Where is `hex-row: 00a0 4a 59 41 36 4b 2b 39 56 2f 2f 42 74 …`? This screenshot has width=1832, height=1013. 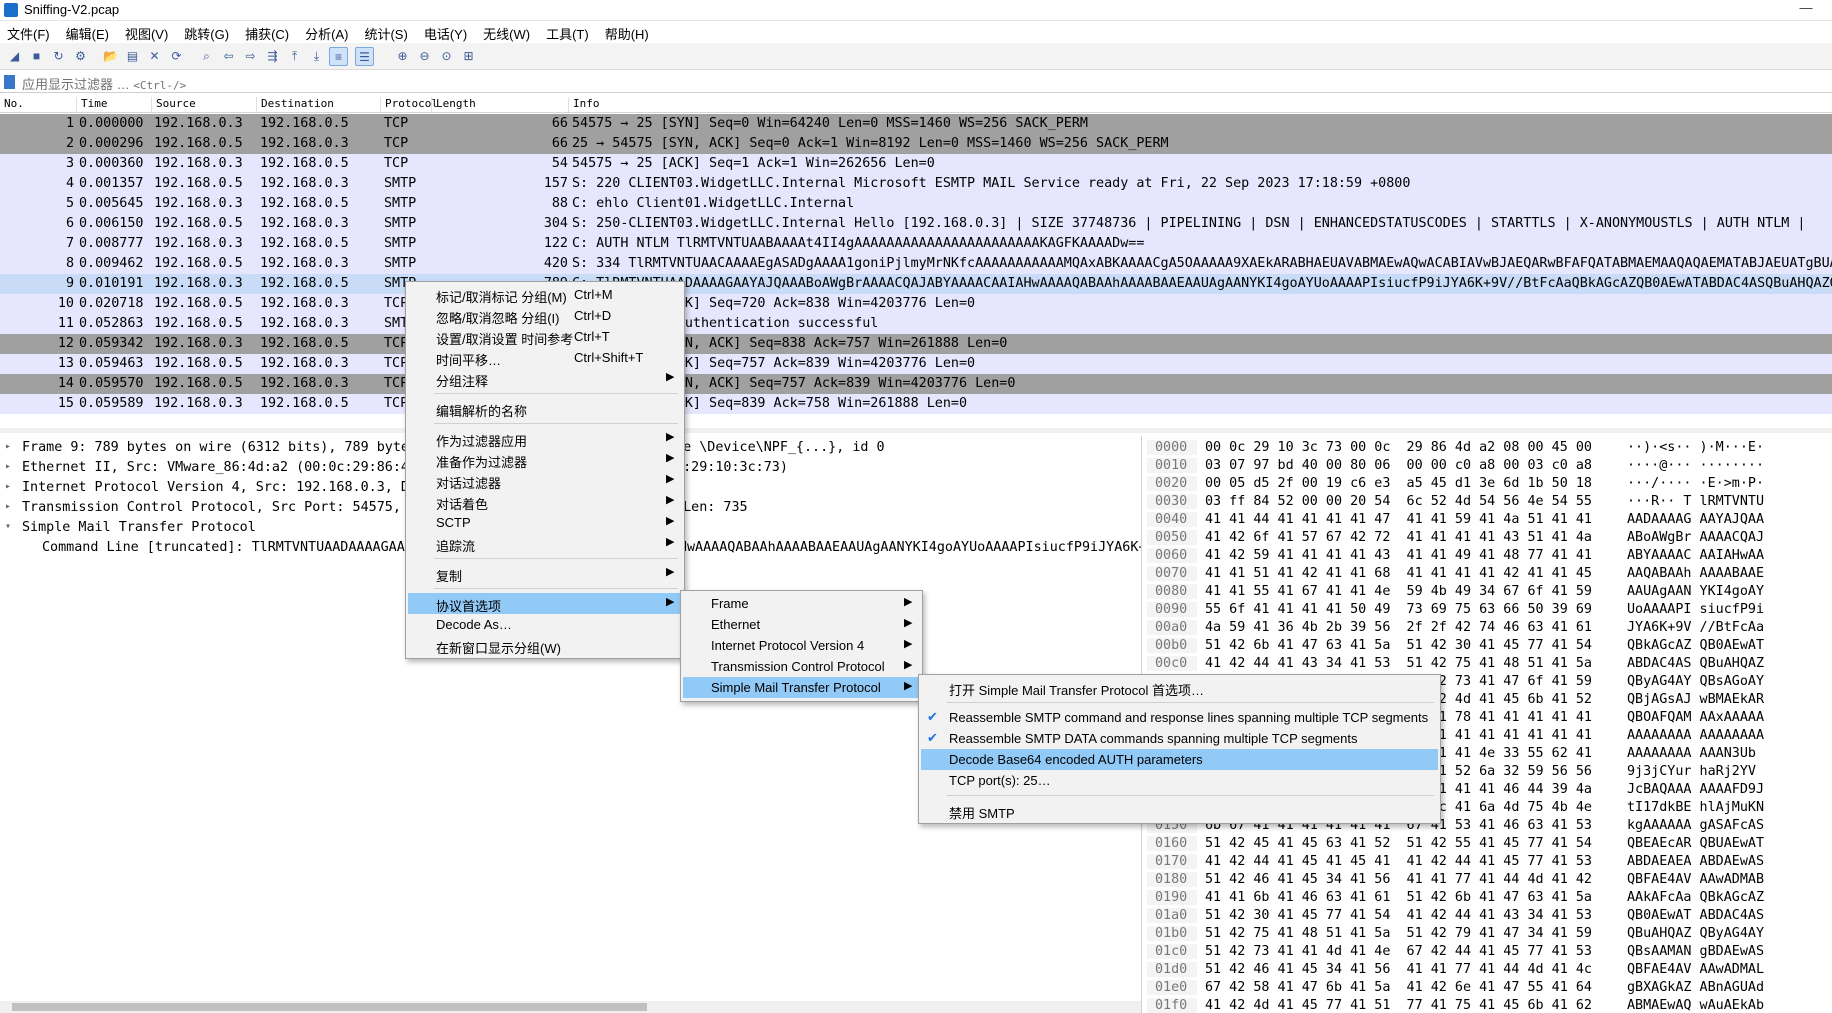 hex-row: 00a0 4a 59 41 36 4b 2b 39 56 2f 2f 42 74 … is located at coordinates (1489, 629).